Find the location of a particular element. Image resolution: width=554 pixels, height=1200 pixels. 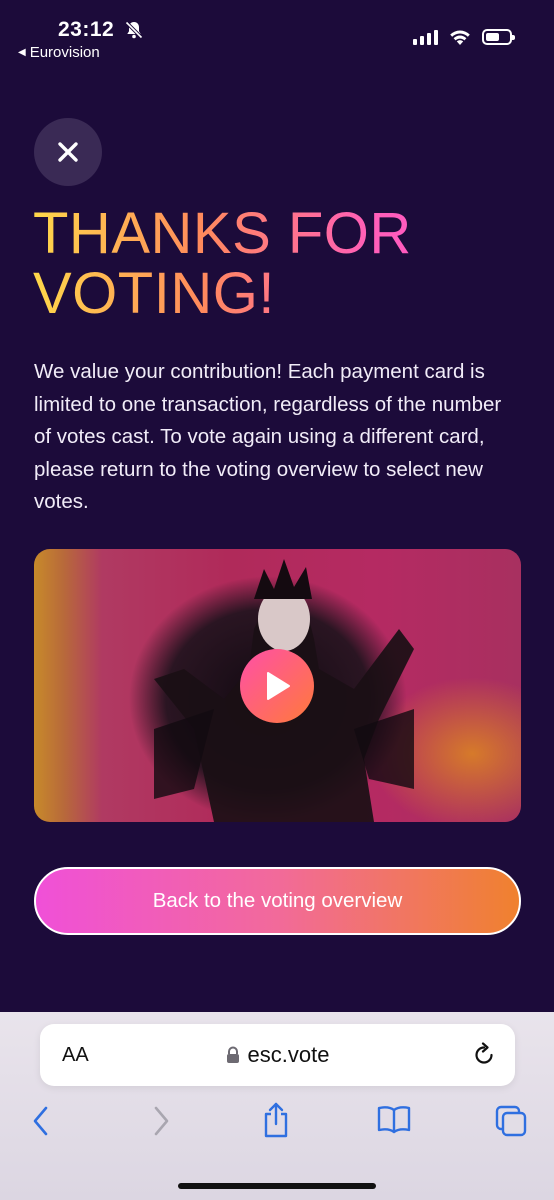

back-to-voting-overview-button: Back to the voting overview is located at coordinates (277, 901).